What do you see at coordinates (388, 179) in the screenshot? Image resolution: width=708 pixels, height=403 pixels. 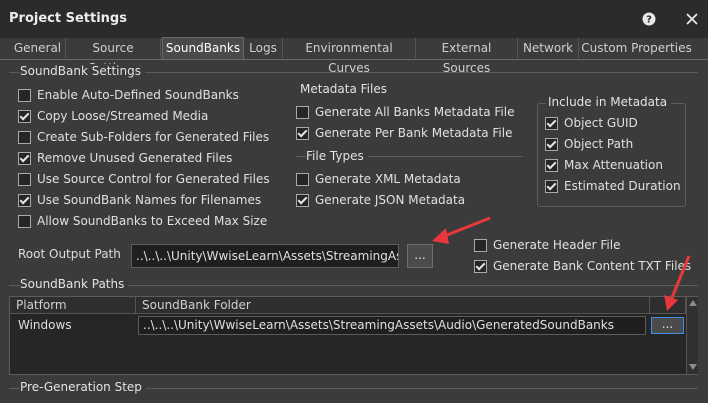 I see `checkbox-label: Generate XML Metadata` at bounding box center [388, 179].